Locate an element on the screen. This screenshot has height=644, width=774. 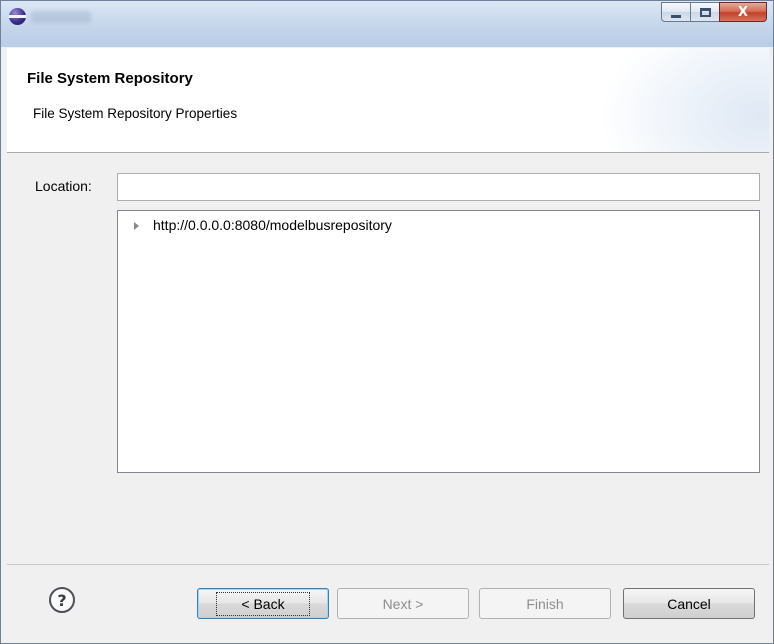
cancel-button-label: Cancel is located at coordinates (689, 603).